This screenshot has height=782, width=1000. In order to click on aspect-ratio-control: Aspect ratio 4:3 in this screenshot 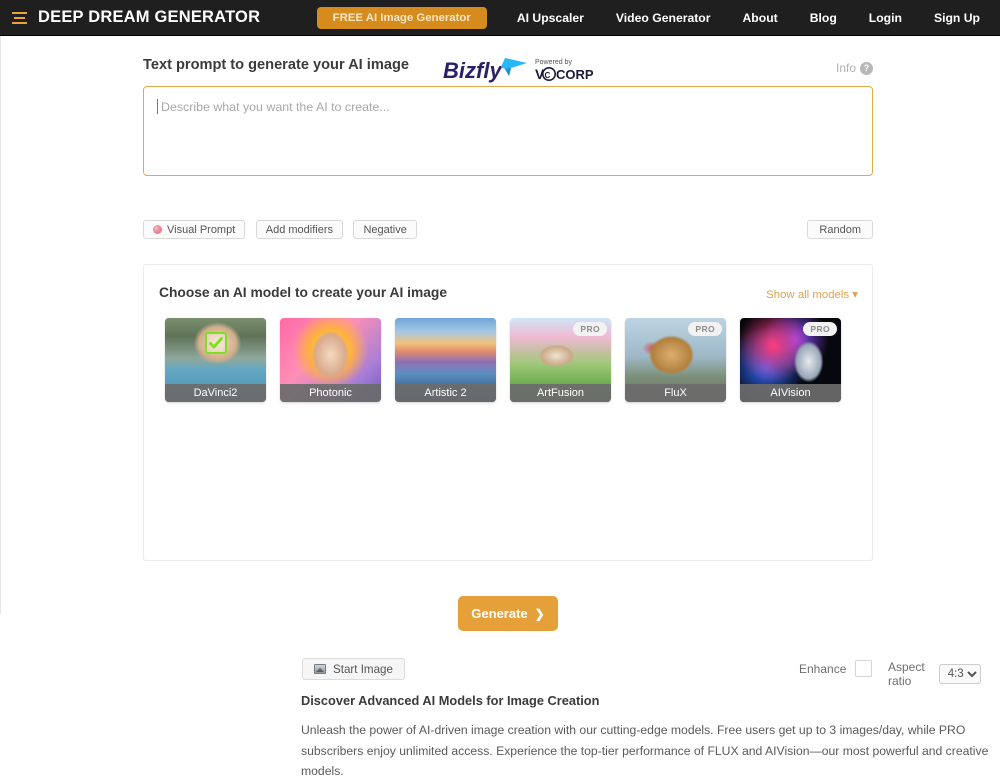, I will do `click(934, 674)`.